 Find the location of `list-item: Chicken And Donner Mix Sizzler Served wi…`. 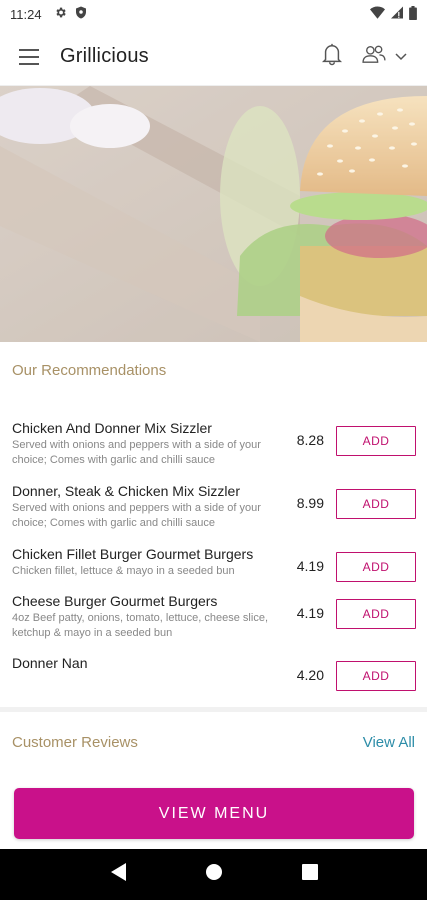

list-item: Chicken And Donner Mix Sizzler Served wi… is located at coordinates (213, 448).